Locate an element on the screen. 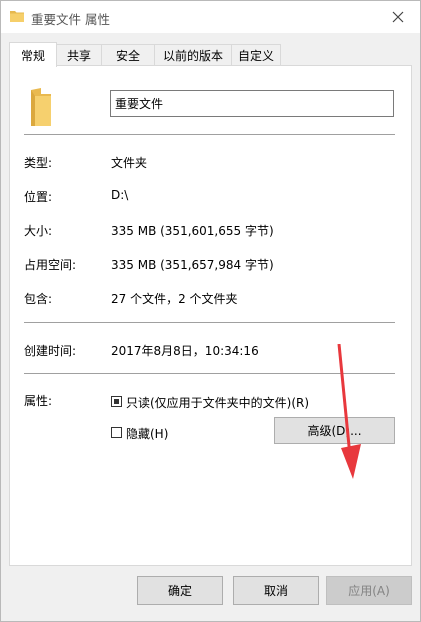  size-value: 335 MB (351,601,655 字节) is located at coordinates (192, 231).